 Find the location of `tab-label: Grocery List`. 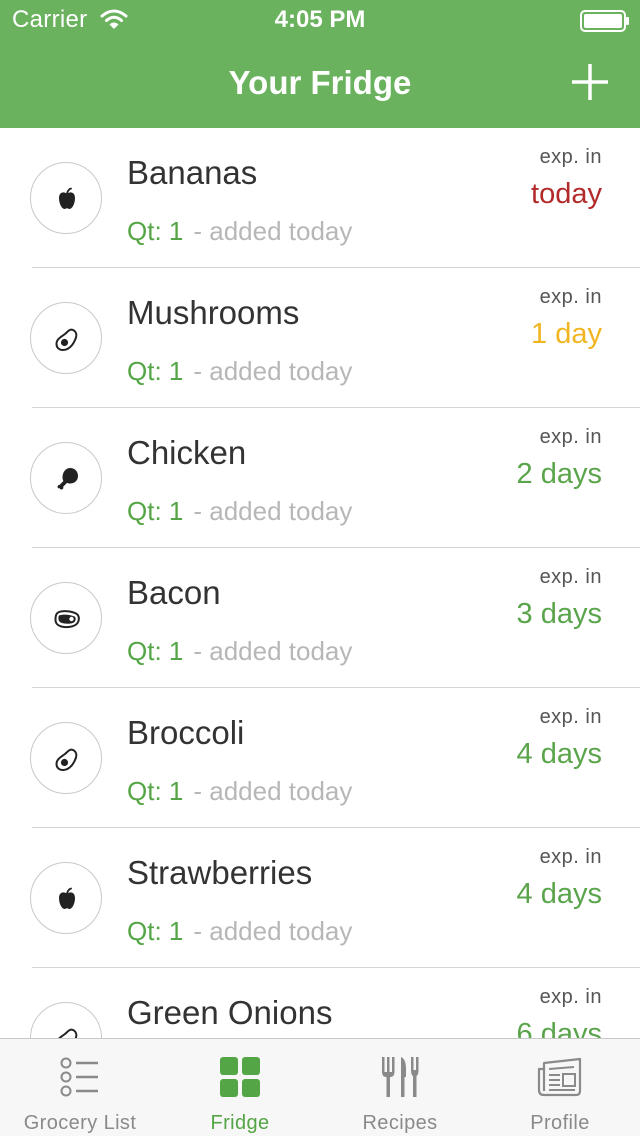

tab-label: Grocery List is located at coordinates (80, 1123).